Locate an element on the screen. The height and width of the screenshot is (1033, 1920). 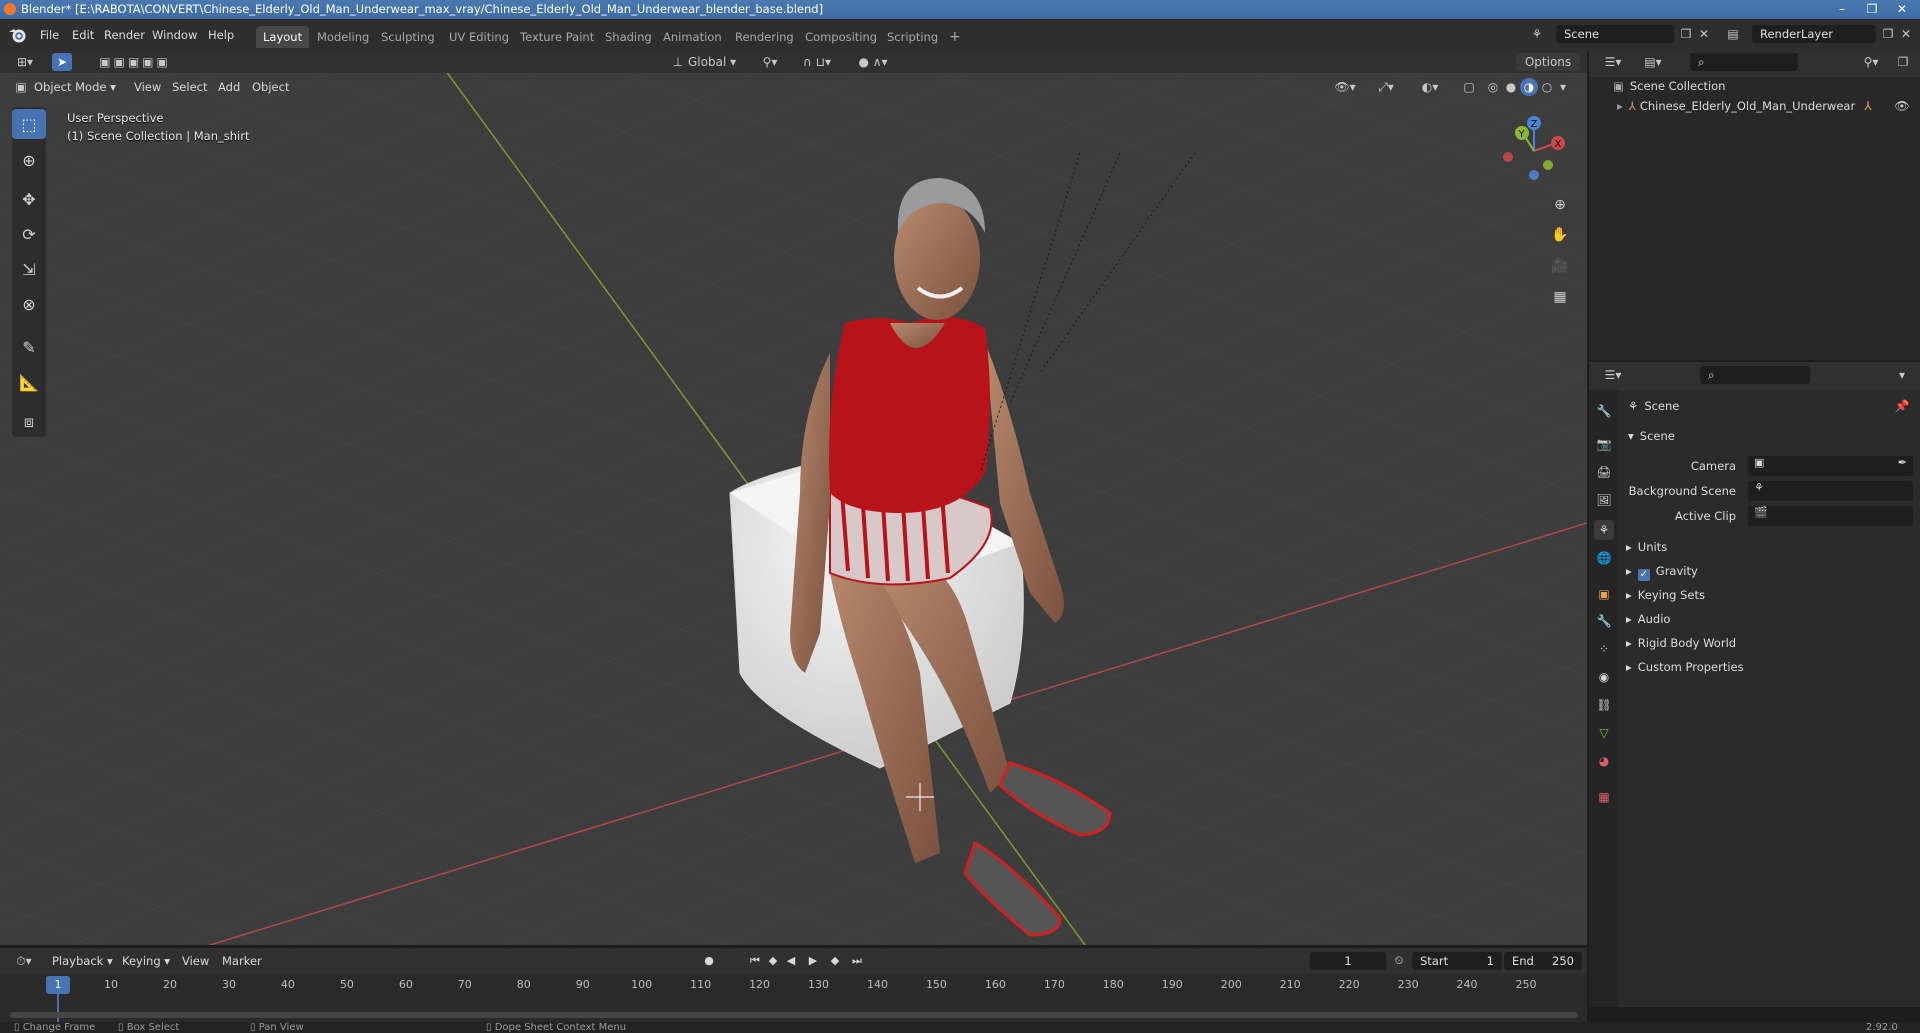
output-tab-icon: 🖨 is located at coordinates (1604, 472).